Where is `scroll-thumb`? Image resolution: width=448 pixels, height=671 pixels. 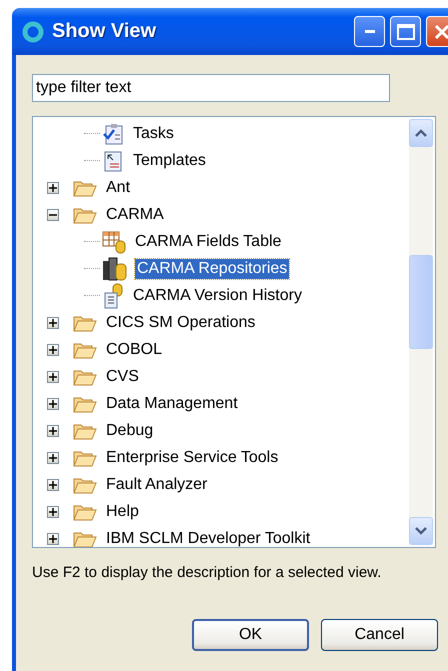 scroll-thumb is located at coordinates (421, 302).